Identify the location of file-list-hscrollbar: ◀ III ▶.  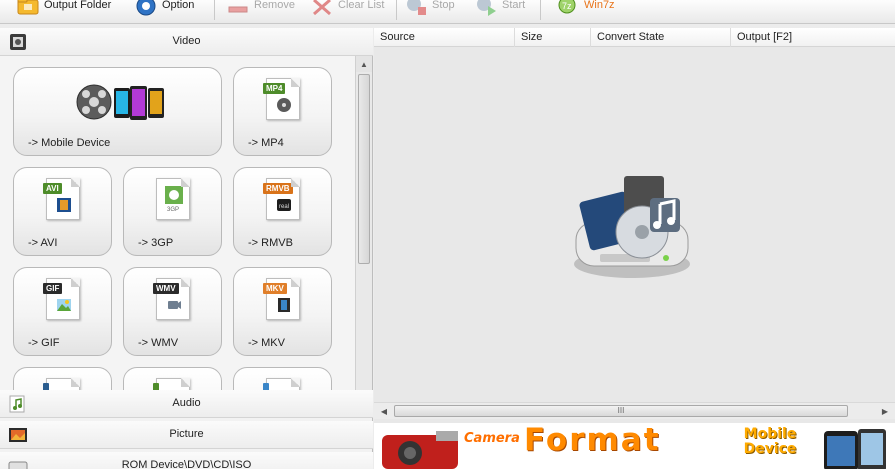
(634, 410).